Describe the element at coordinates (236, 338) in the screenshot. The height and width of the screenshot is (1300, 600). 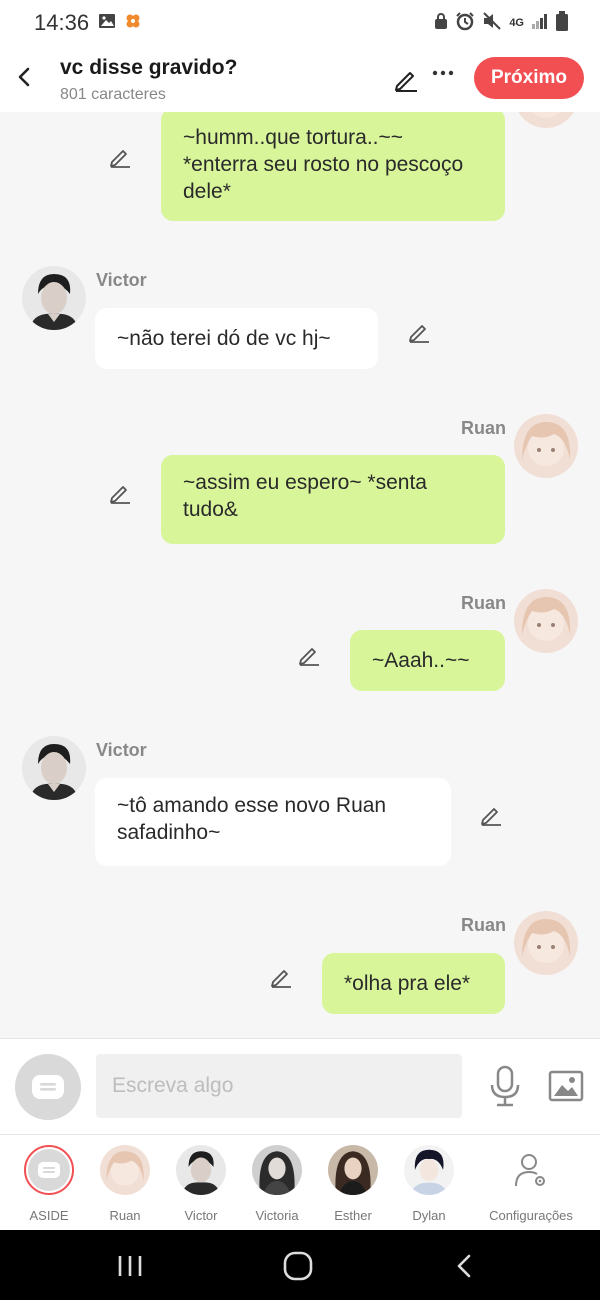
I see `message-bubble: ~não terei dó de vc hj~` at that location.